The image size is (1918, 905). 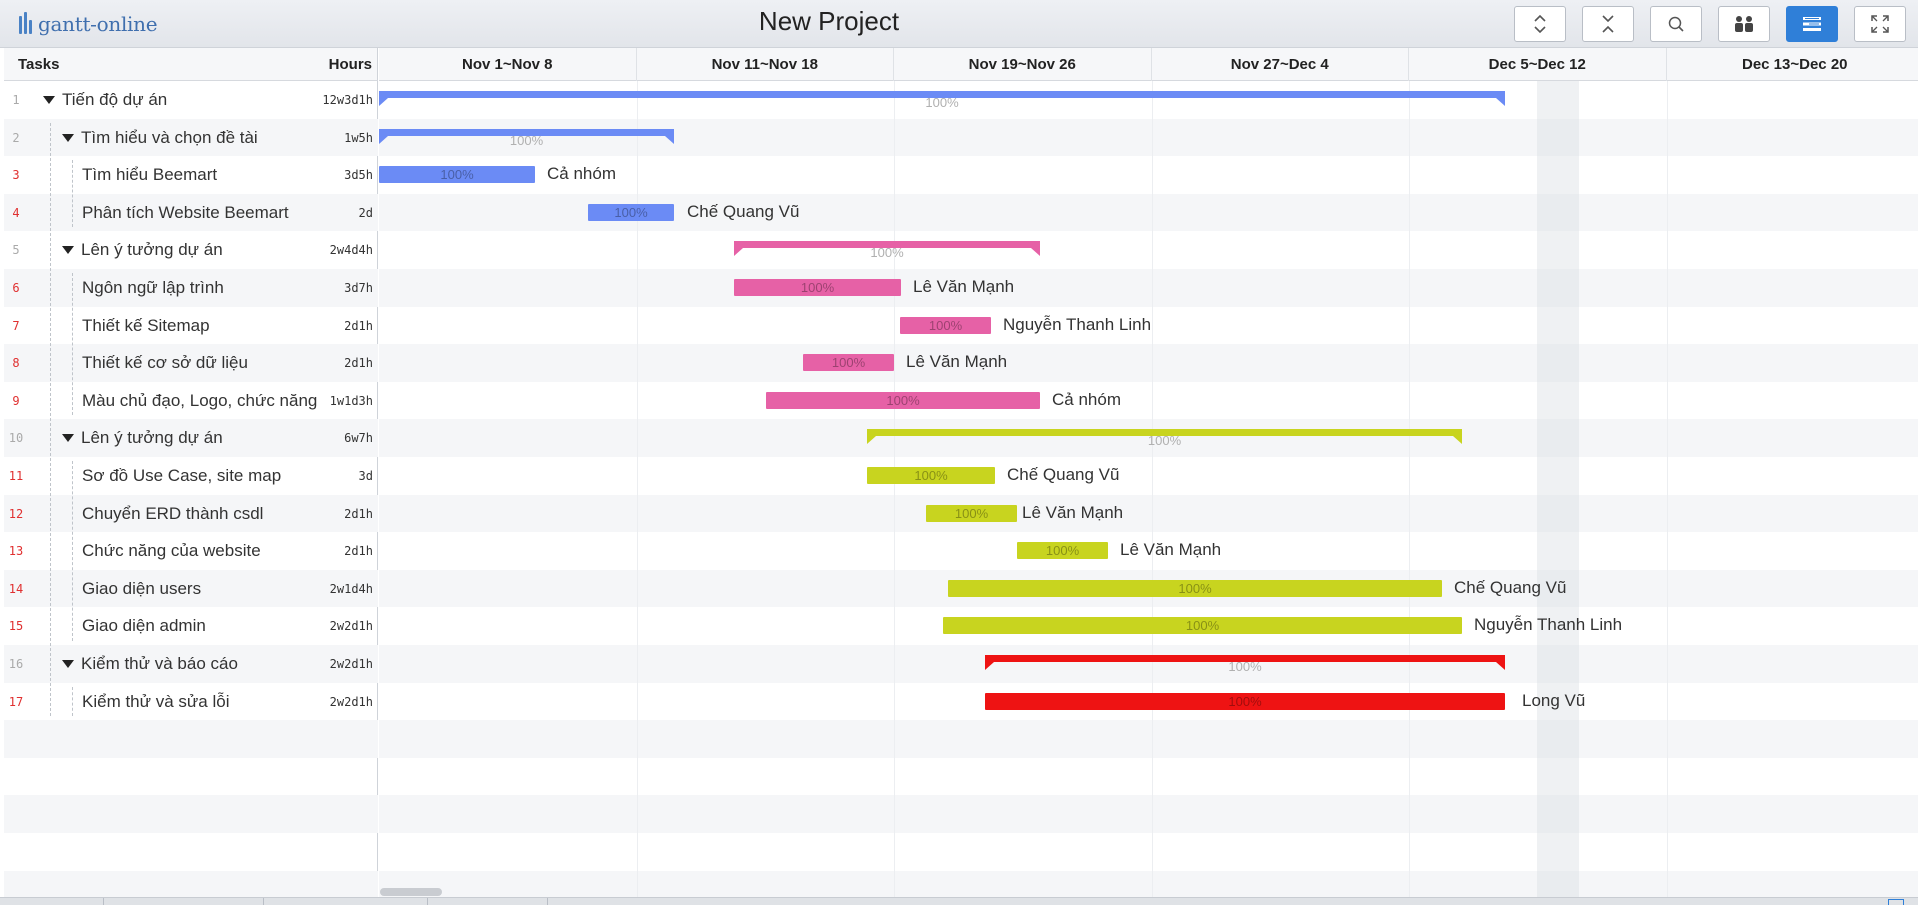 I want to click on task-row: 3 Tìm hiểu Beemart 3d5h, so click(x=191, y=175).